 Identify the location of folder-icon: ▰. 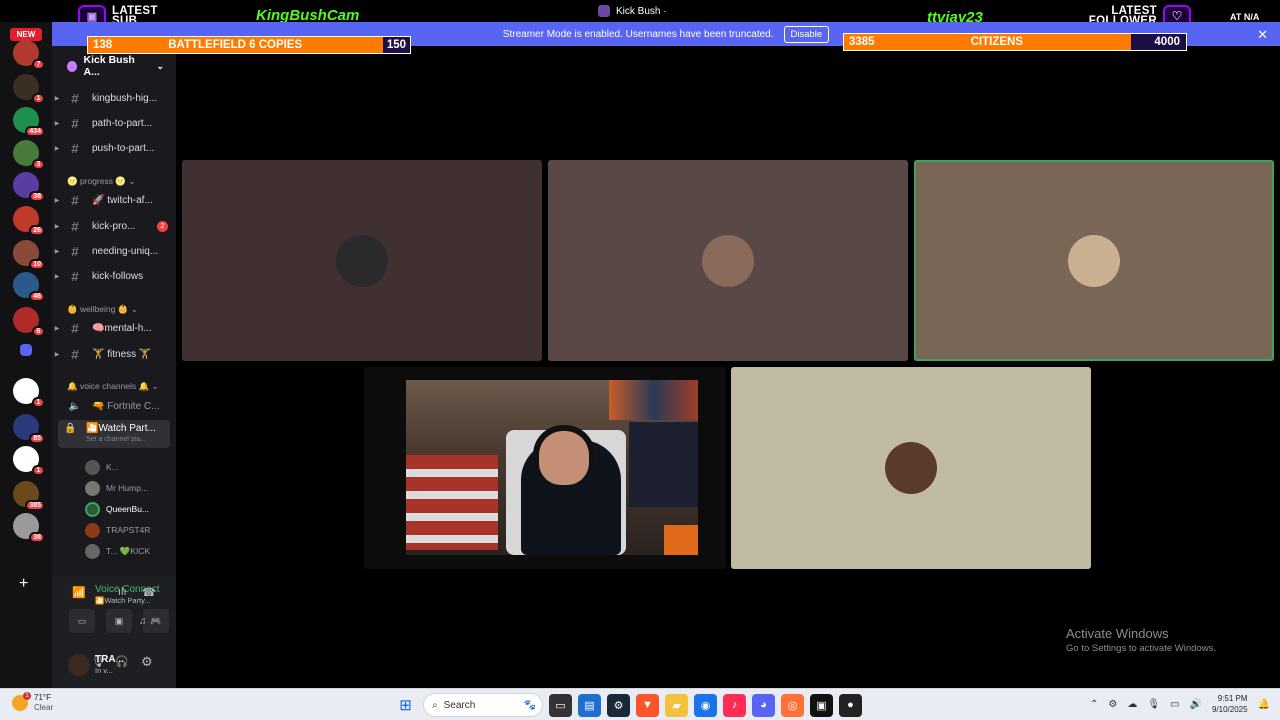
(676, 705).